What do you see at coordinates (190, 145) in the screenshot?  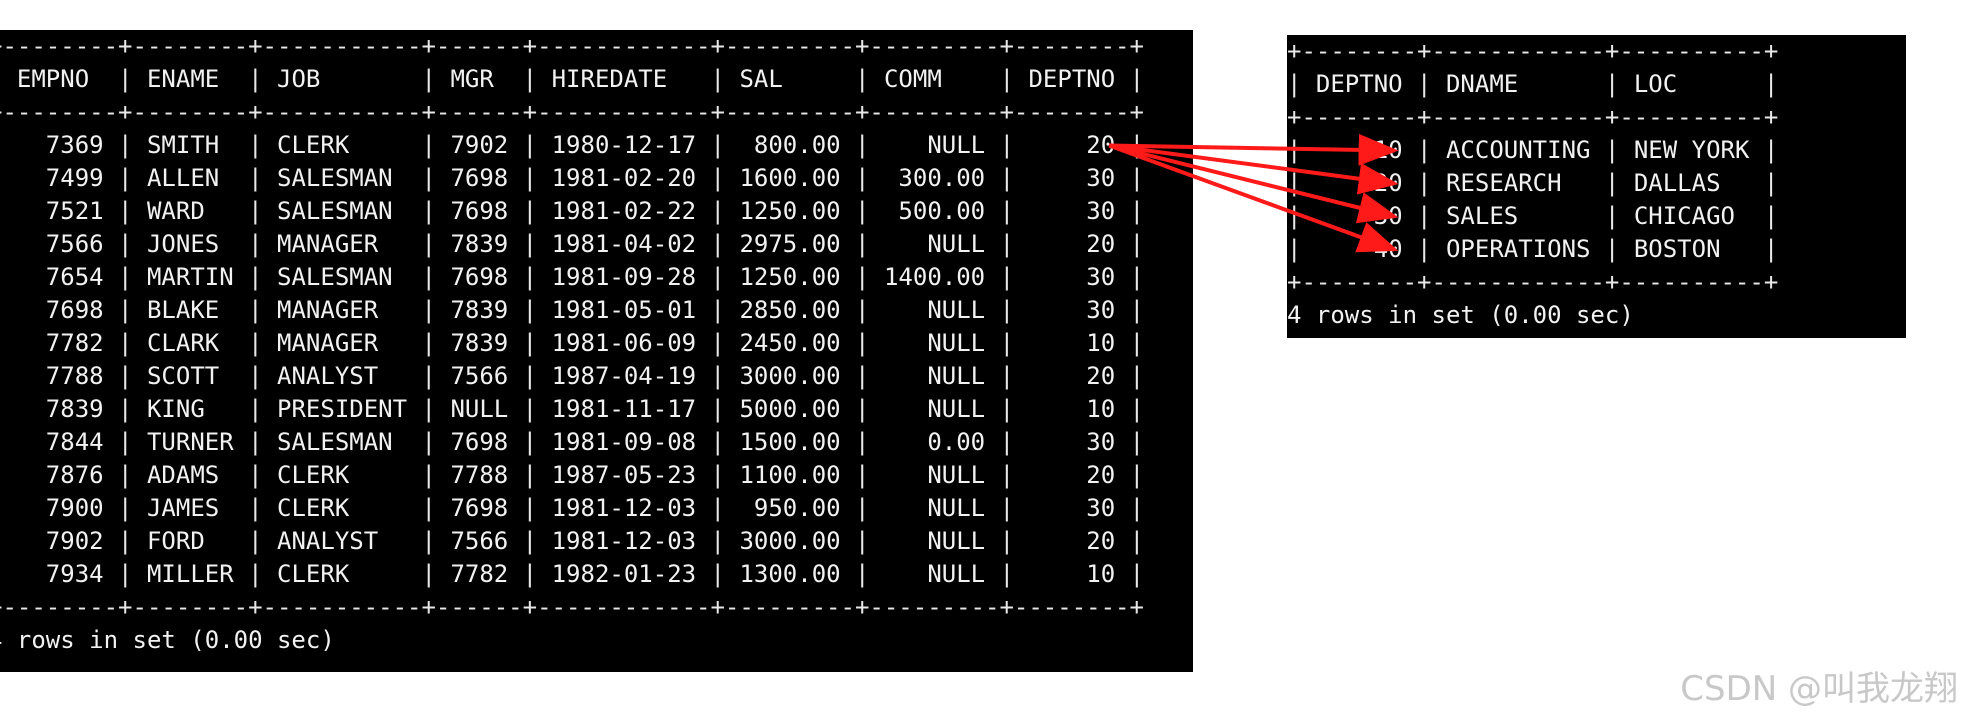 I see `table-cell: SMITH` at bounding box center [190, 145].